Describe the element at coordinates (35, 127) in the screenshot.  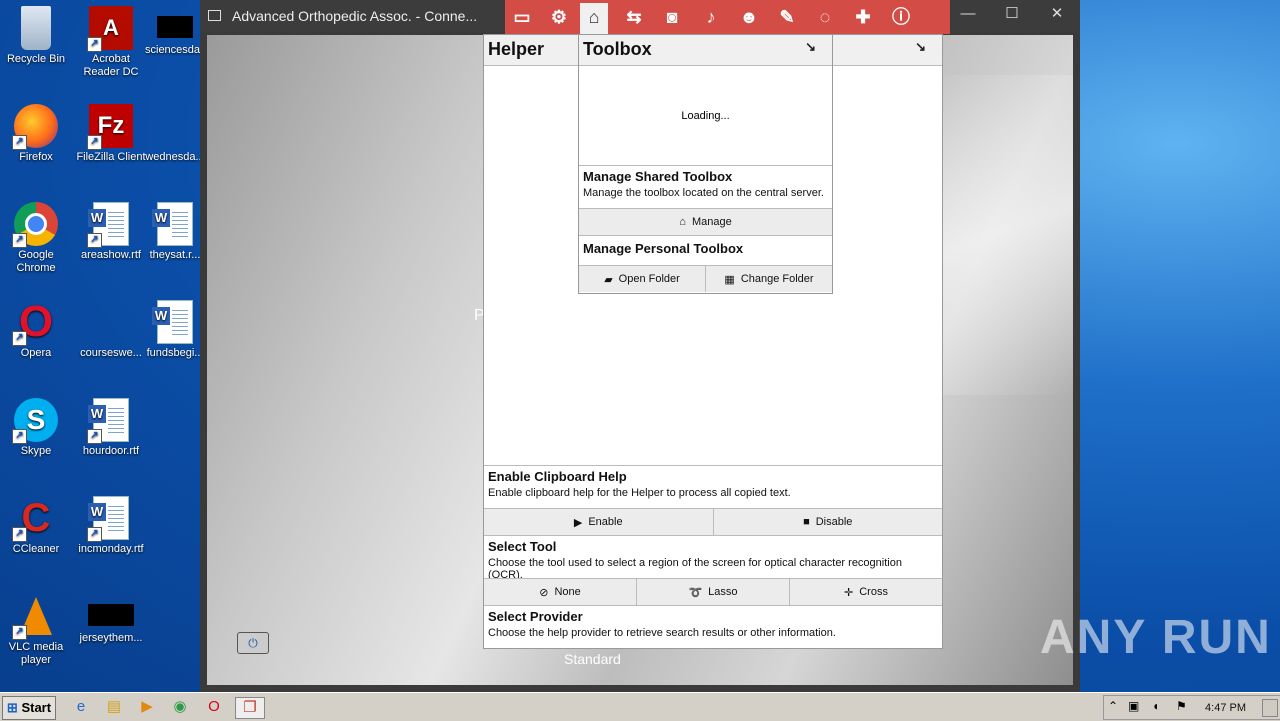
I see `firefox-icon: ↗` at that location.